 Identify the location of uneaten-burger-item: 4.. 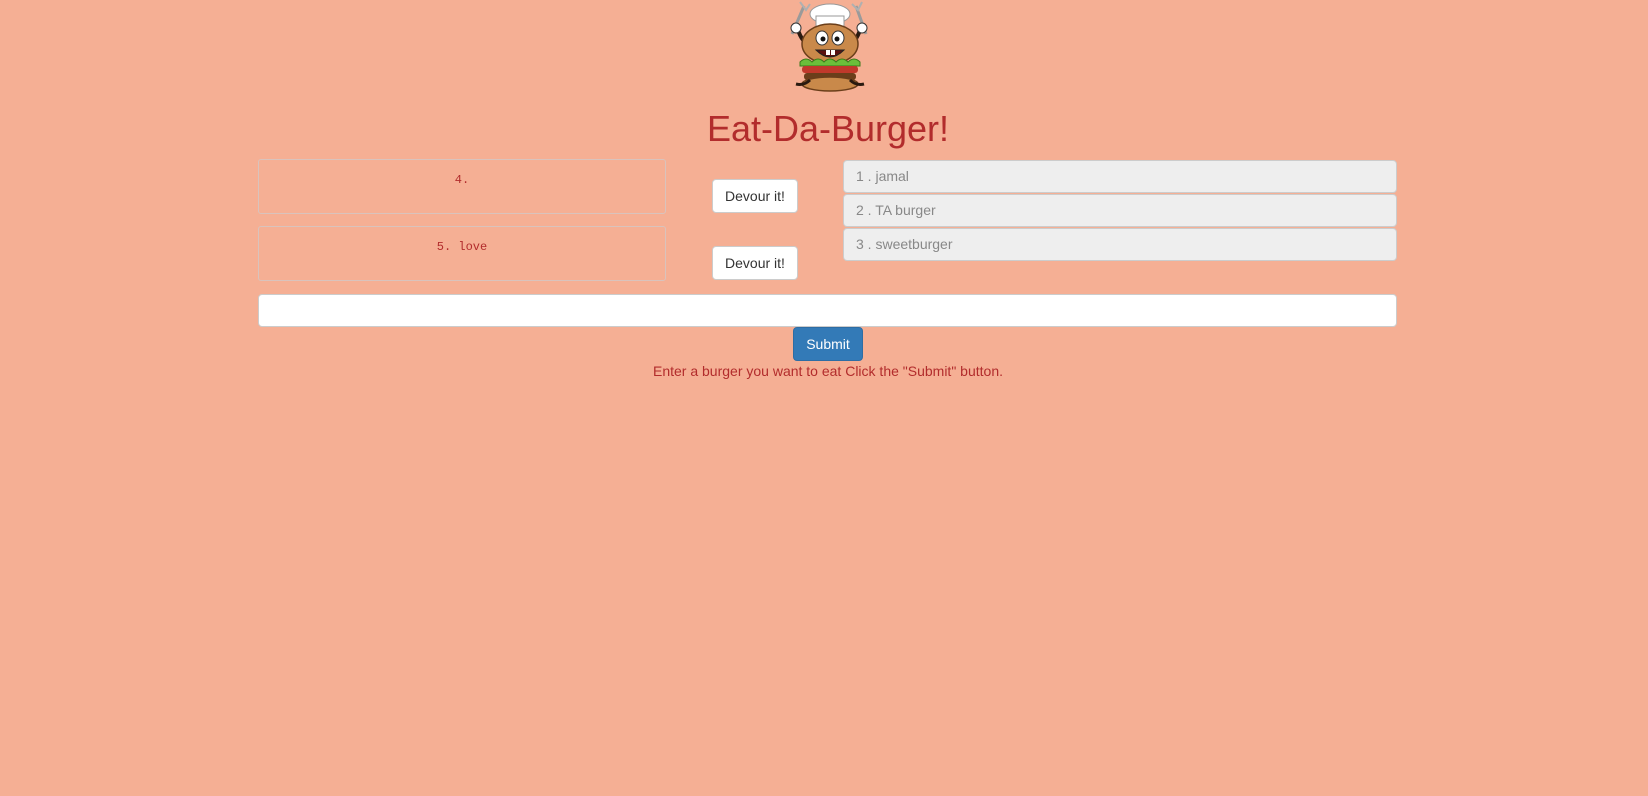
(462, 186).